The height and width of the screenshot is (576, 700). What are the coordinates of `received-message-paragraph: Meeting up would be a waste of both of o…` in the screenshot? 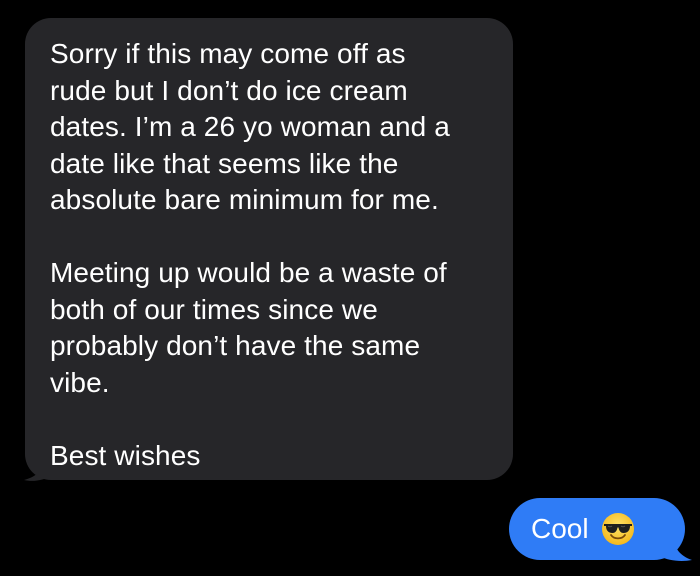 It's located at (248, 327).